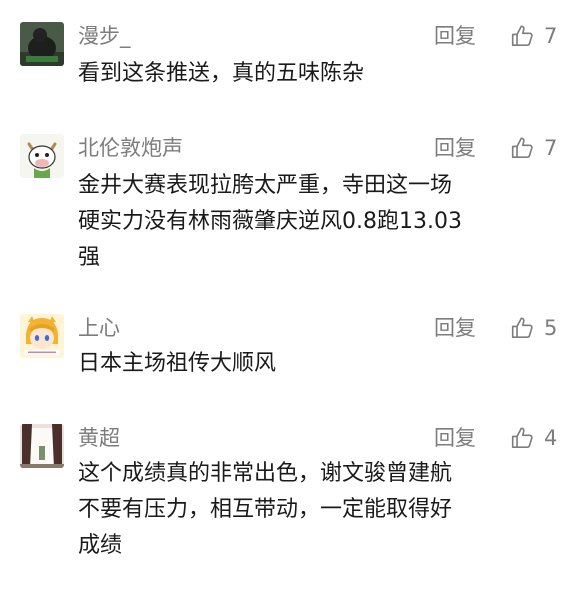 The image size is (579, 600). I want to click on cartoon-cow-avatar-icon, so click(42, 156).